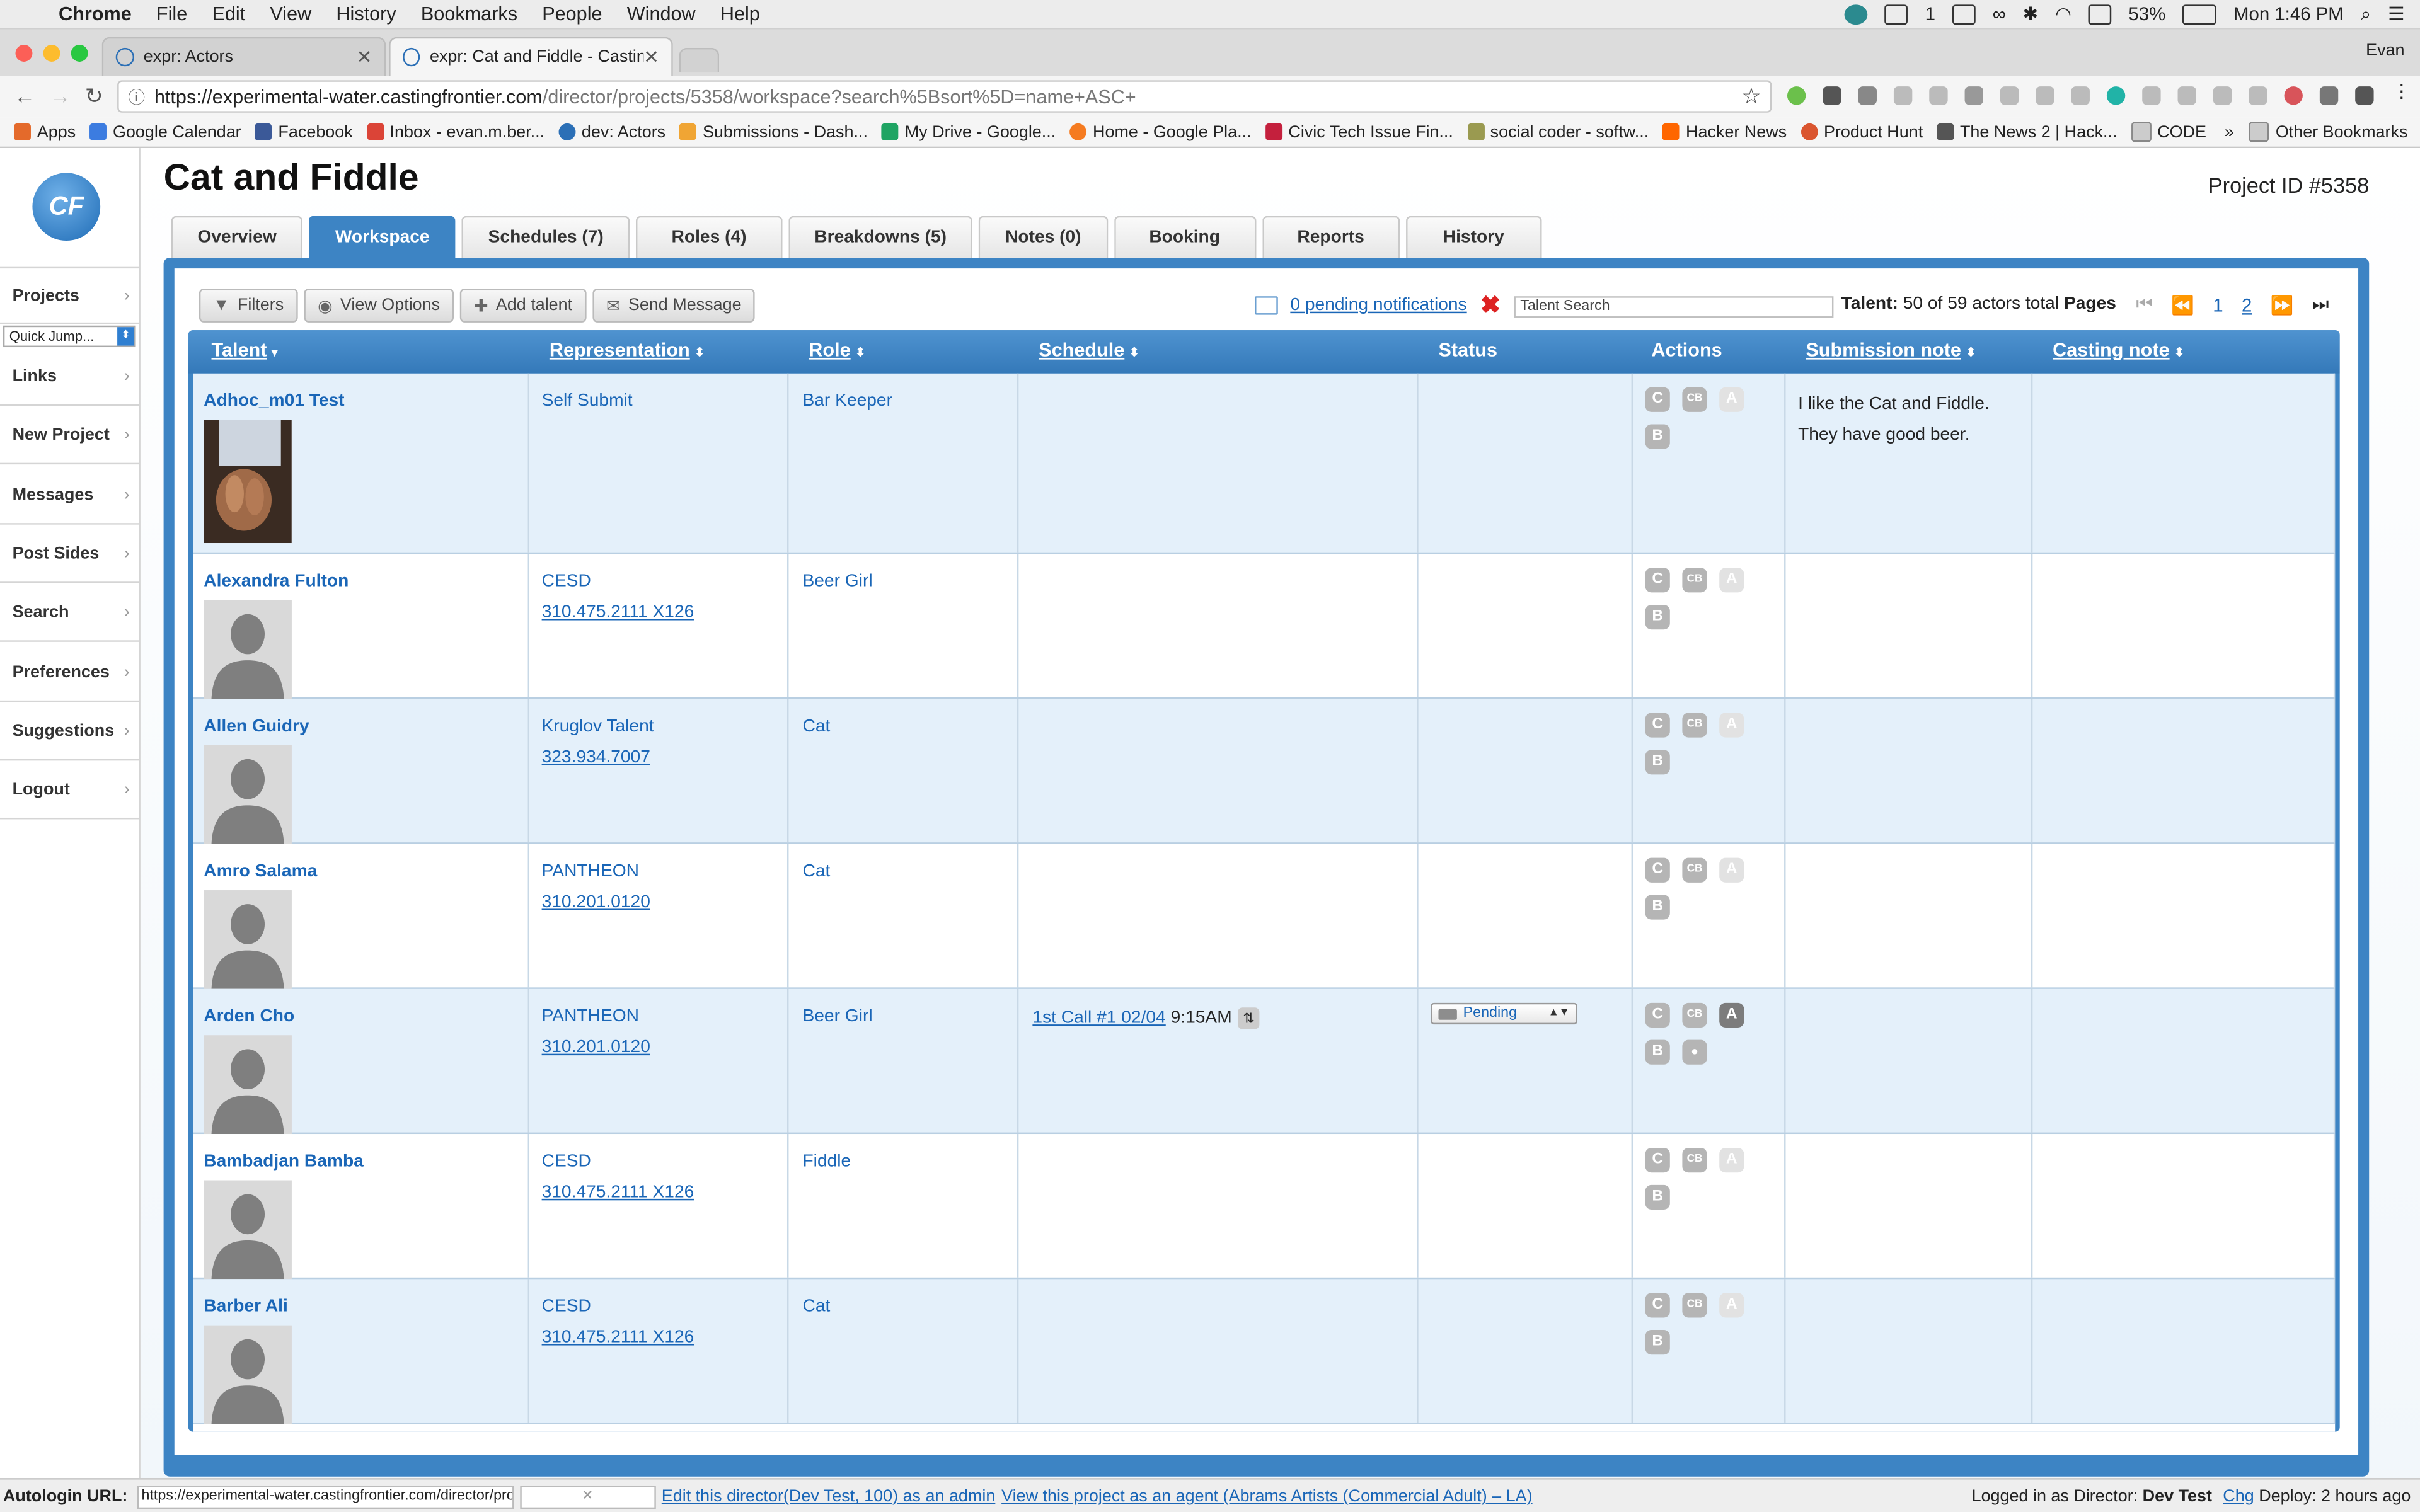 The width and height of the screenshot is (2420, 1512). I want to click on bookmark-star-icon: ☆, so click(1752, 96).